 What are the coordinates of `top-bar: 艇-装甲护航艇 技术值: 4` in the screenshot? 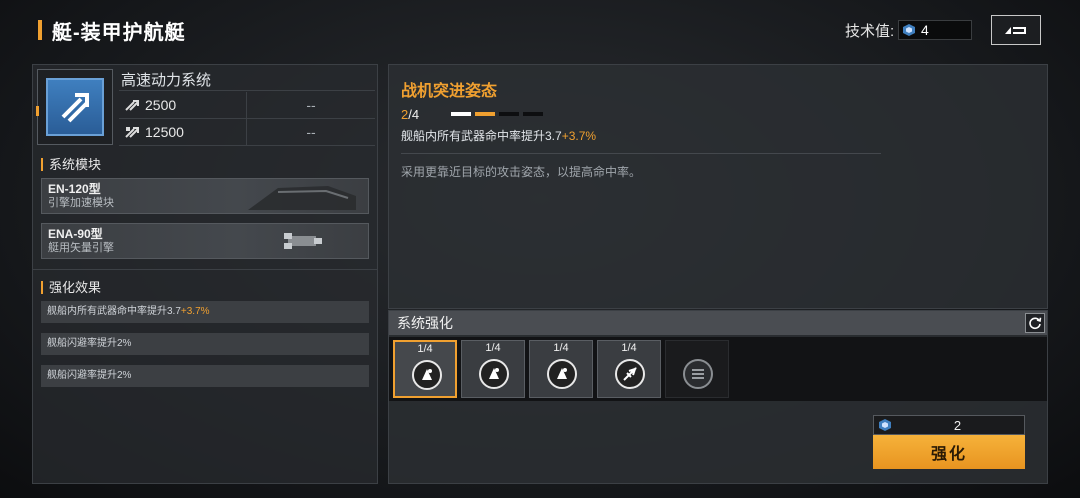 It's located at (540, 30).